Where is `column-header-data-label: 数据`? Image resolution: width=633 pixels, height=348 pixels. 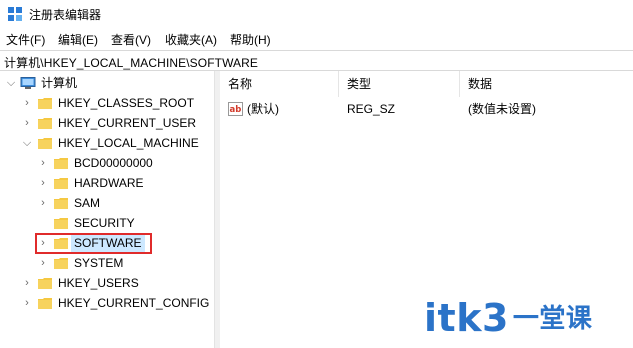
column-header-data-label: 数据 is located at coordinates (480, 84).